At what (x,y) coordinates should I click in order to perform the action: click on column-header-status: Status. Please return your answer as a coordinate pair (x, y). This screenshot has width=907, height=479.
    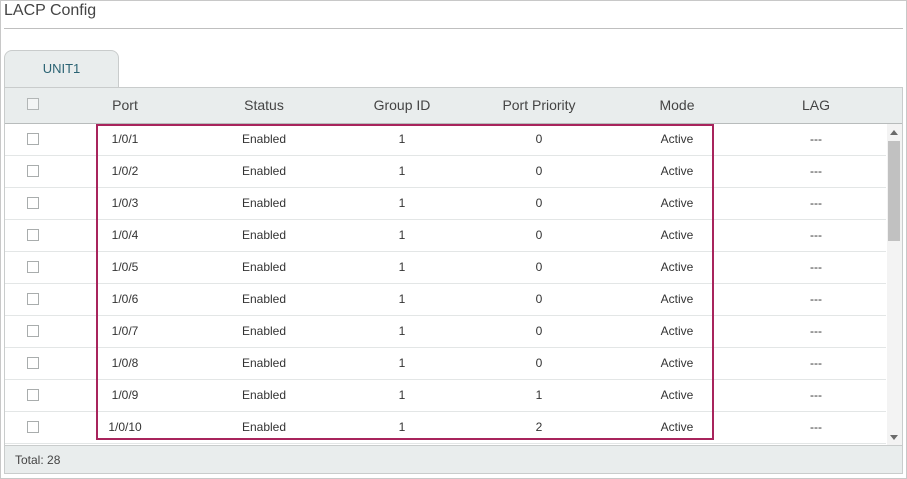
    Looking at the image, I should click on (264, 105).